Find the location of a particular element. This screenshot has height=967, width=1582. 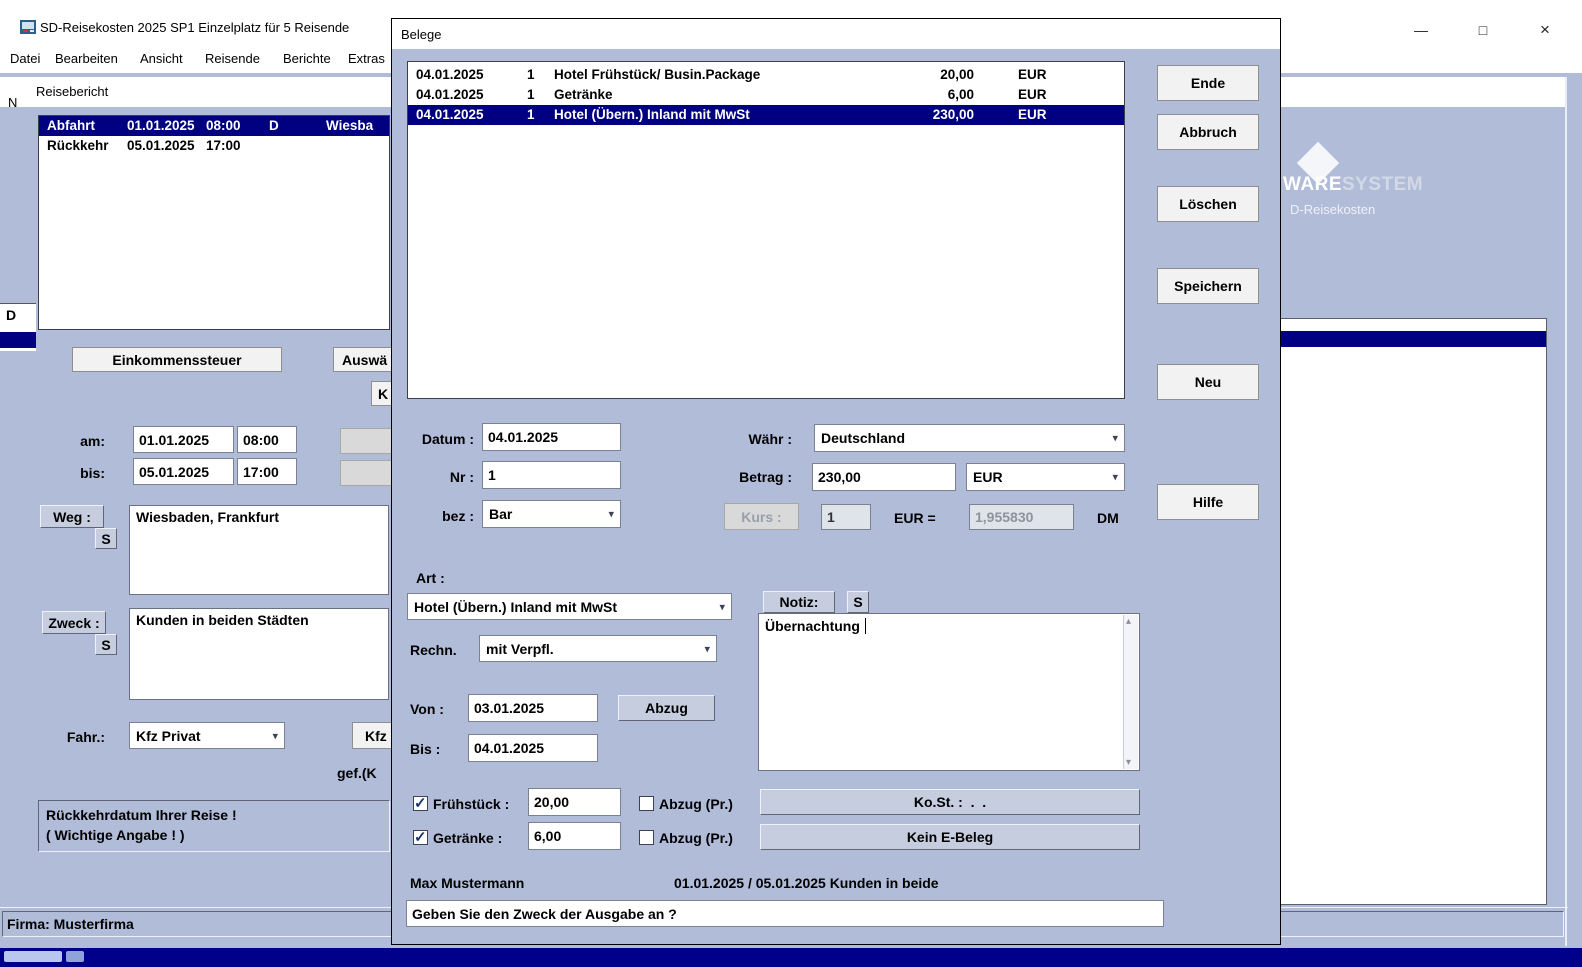

hint-line1: Rückkehrdatum Ihrer Reise ! is located at coordinates (141, 815).